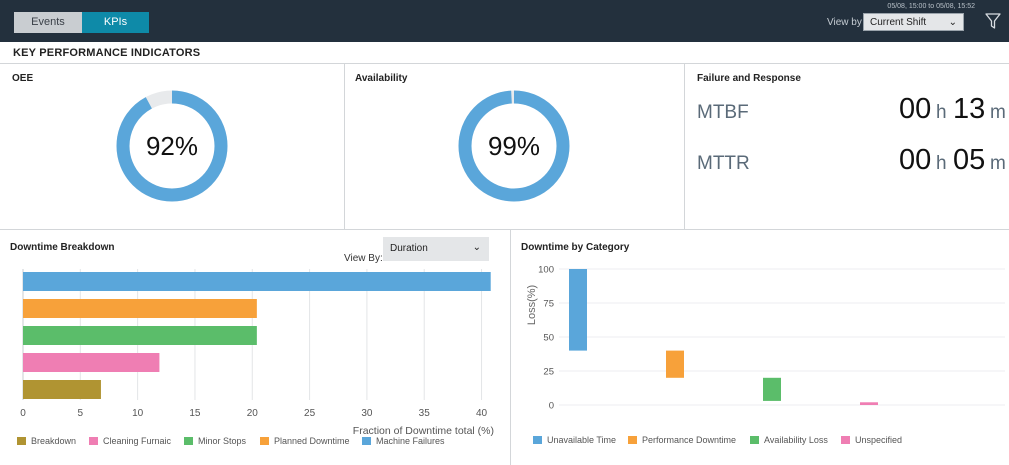  I want to click on x-tick-label: 0, so click(23, 413).